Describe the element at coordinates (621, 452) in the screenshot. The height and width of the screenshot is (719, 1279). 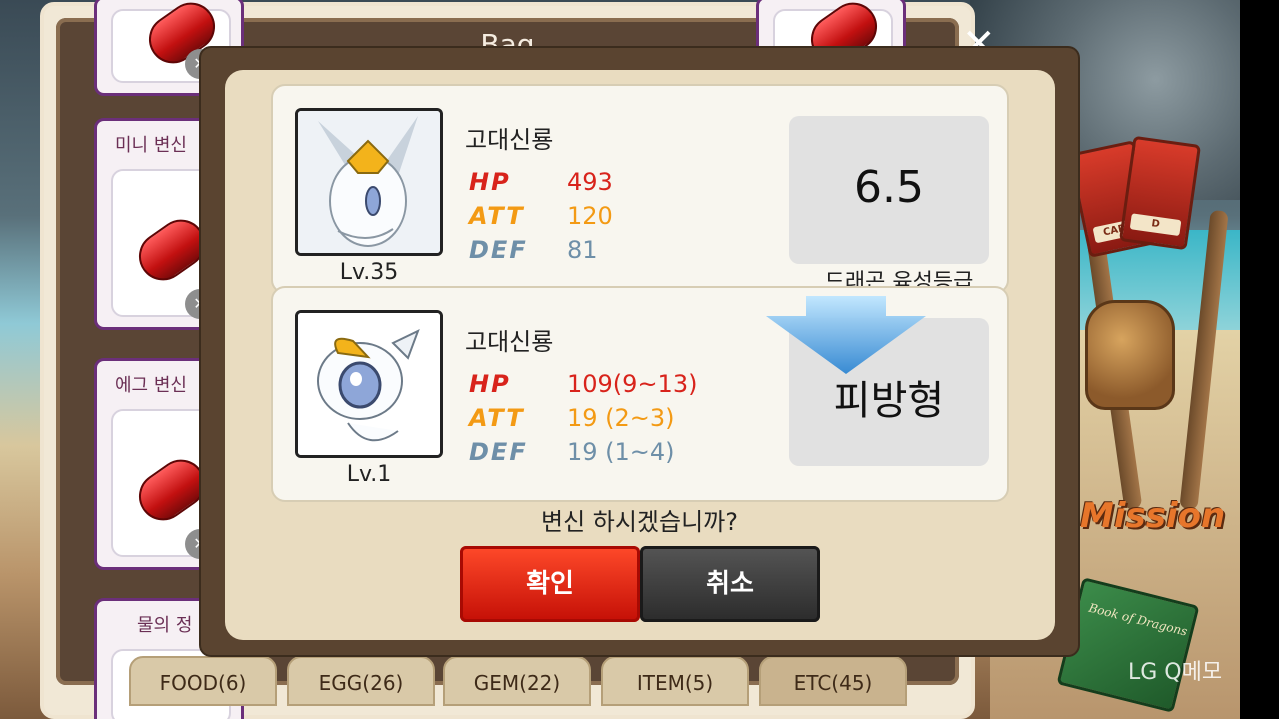
I see `def-value: 19 (1~4)` at that location.